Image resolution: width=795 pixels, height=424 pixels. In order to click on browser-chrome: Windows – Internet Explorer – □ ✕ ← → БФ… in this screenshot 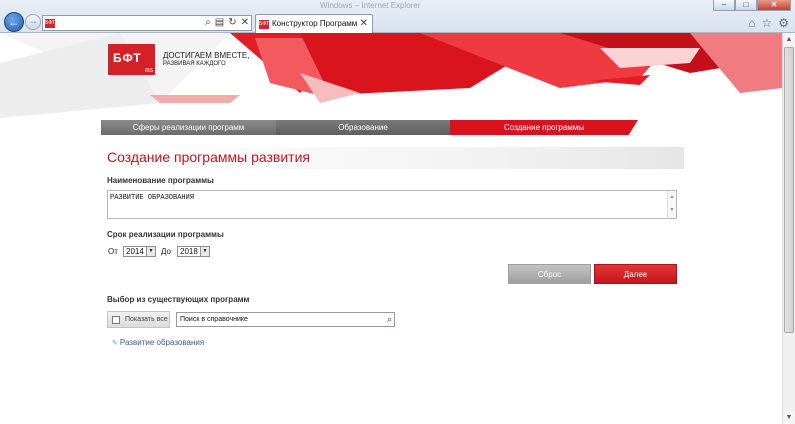, I will do `click(397, 16)`.